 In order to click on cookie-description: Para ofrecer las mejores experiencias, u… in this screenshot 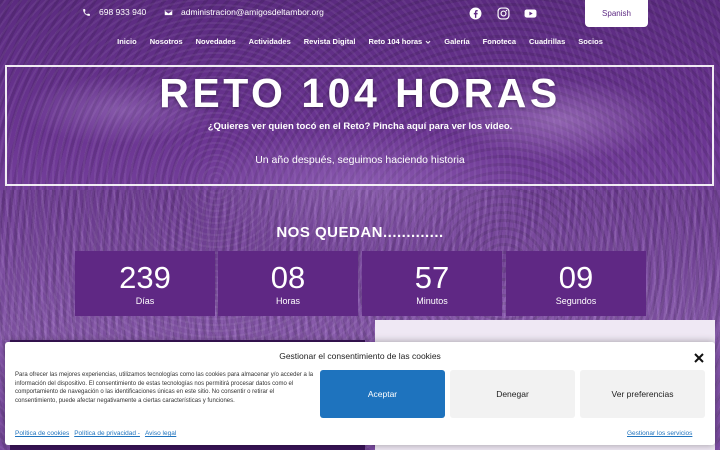, I will do `click(164, 388)`.